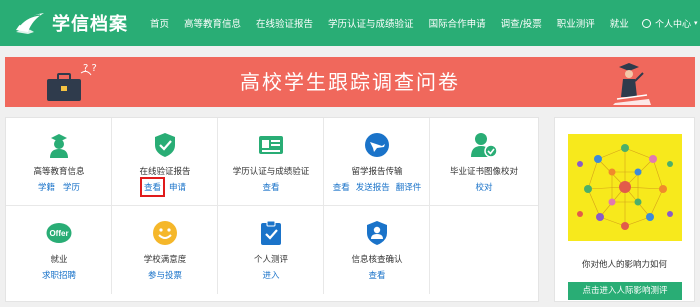 This screenshot has width=700, height=307. I want to click on link-vote: 参与投票, so click(165, 275).